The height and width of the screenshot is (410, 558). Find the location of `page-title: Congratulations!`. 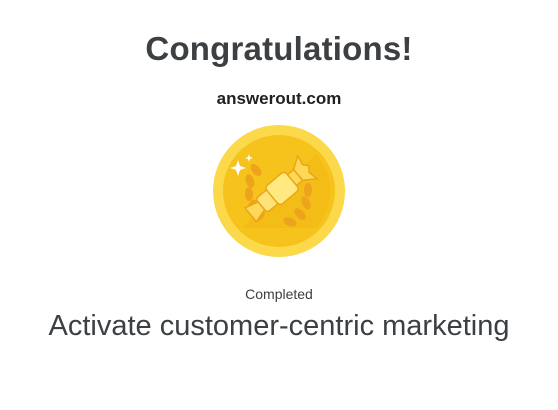

page-title: Congratulations! is located at coordinates (279, 48).